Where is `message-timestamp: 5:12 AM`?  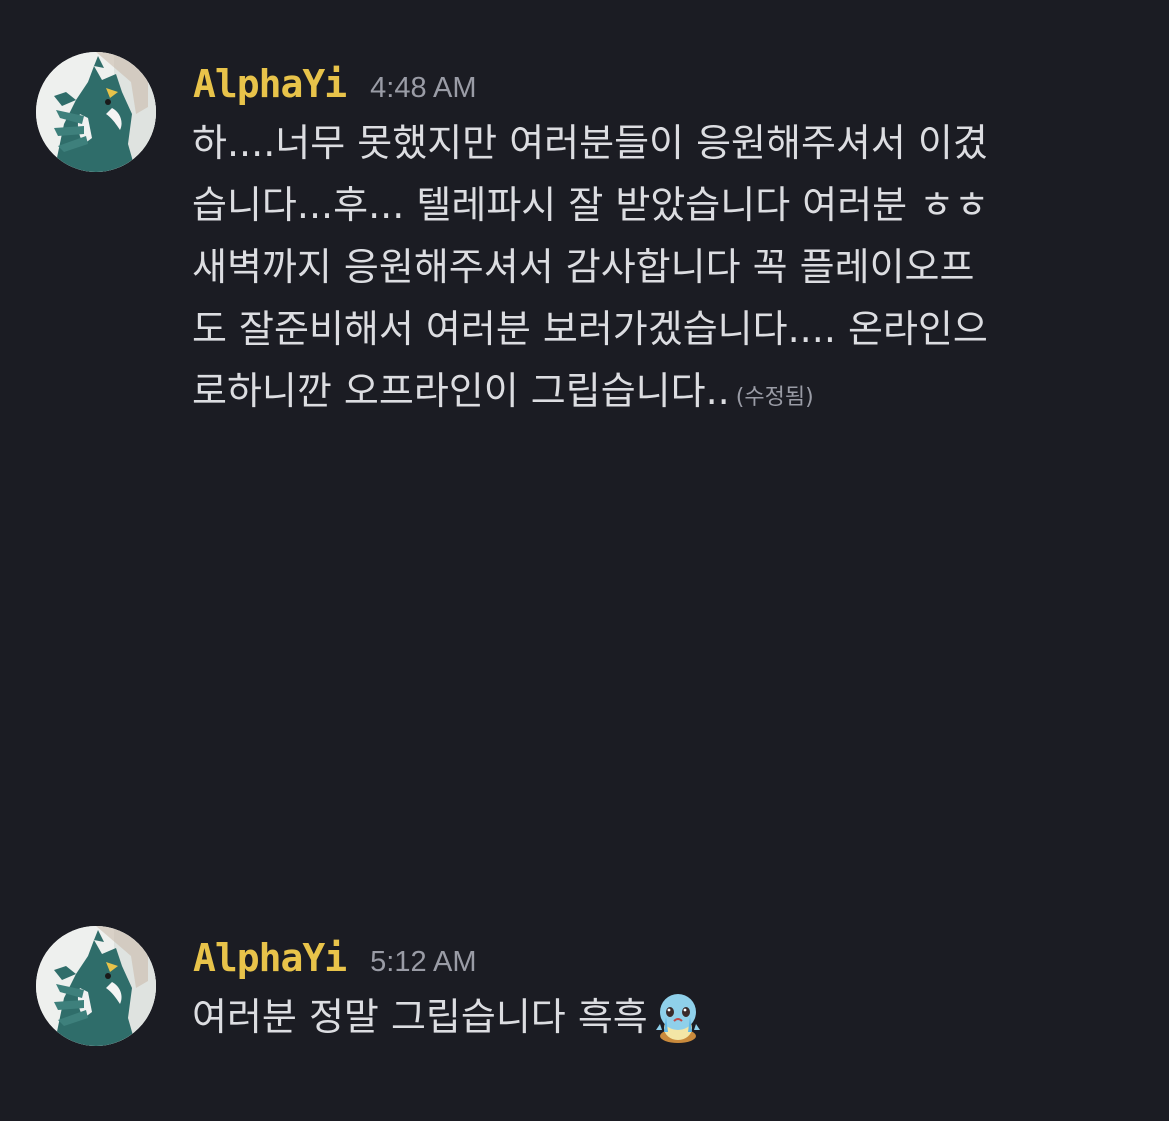
message-timestamp: 5:12 AM is located at coordinates (423, 962).